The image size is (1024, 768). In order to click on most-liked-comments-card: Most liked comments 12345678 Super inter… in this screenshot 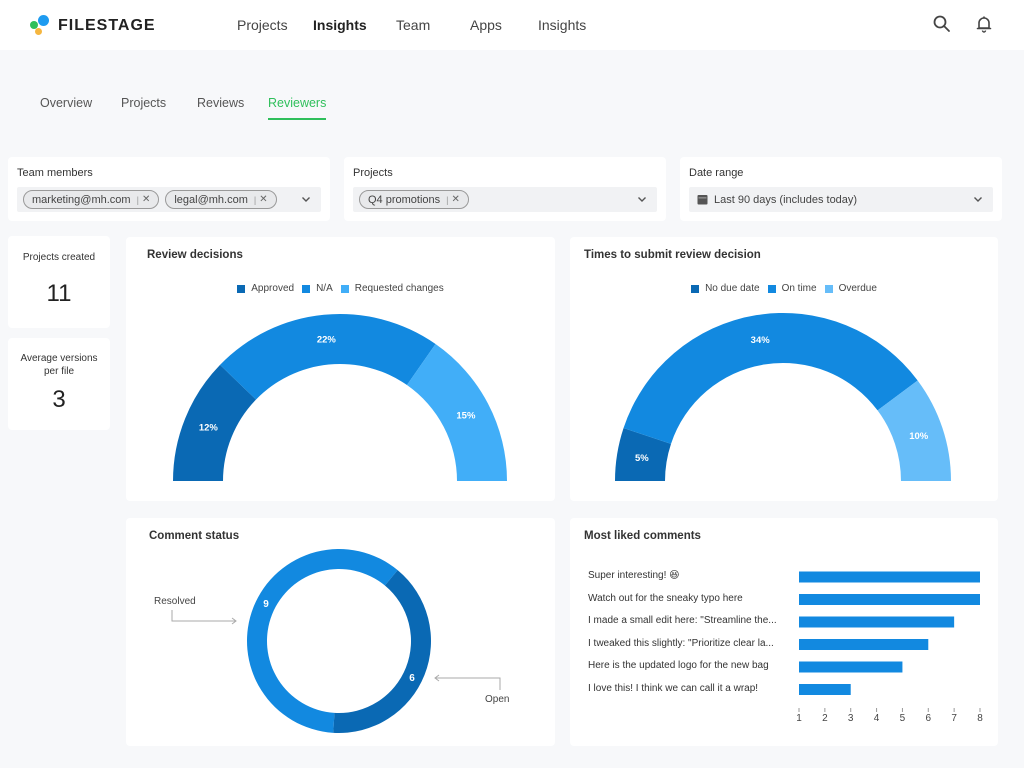, I will do `click(784, 632)`.